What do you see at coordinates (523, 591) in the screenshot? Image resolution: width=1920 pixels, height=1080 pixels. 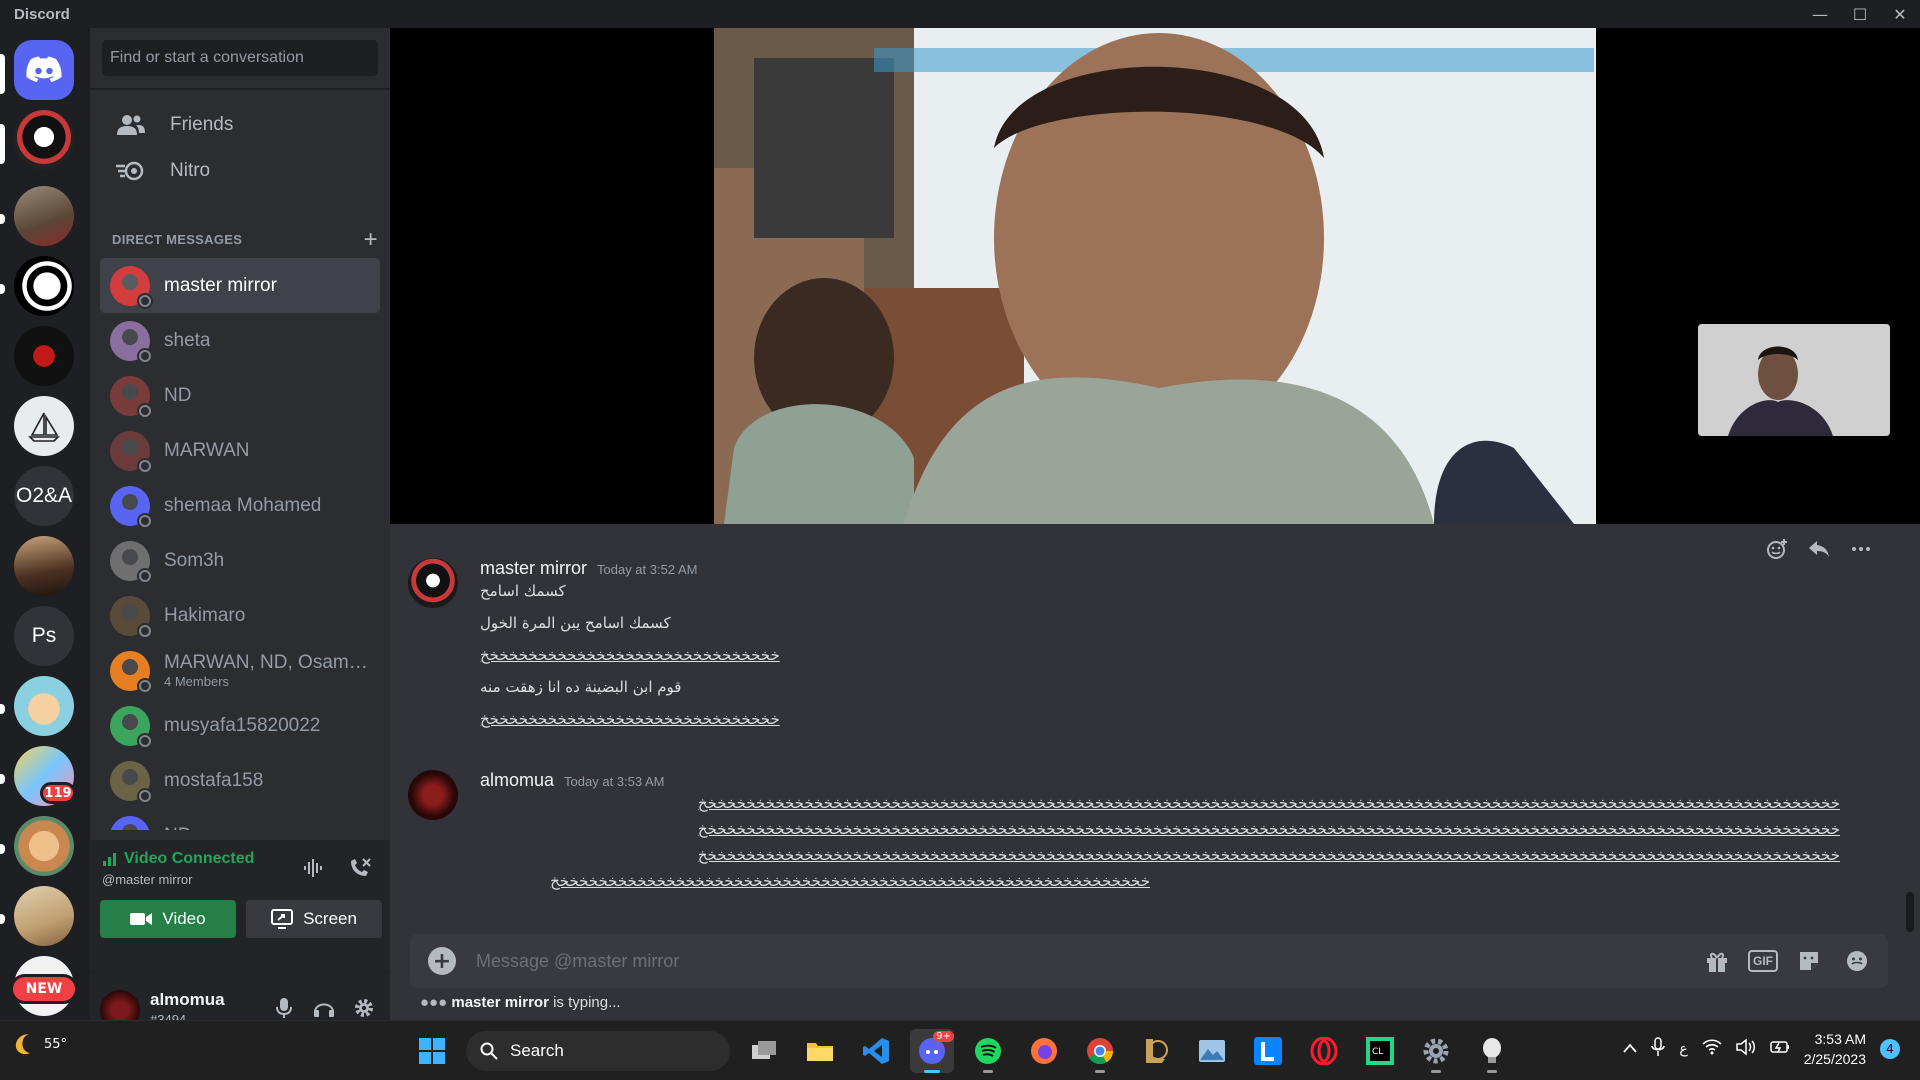 I see `message-line: كسمك اسامح` at bounding box center [523, 591].